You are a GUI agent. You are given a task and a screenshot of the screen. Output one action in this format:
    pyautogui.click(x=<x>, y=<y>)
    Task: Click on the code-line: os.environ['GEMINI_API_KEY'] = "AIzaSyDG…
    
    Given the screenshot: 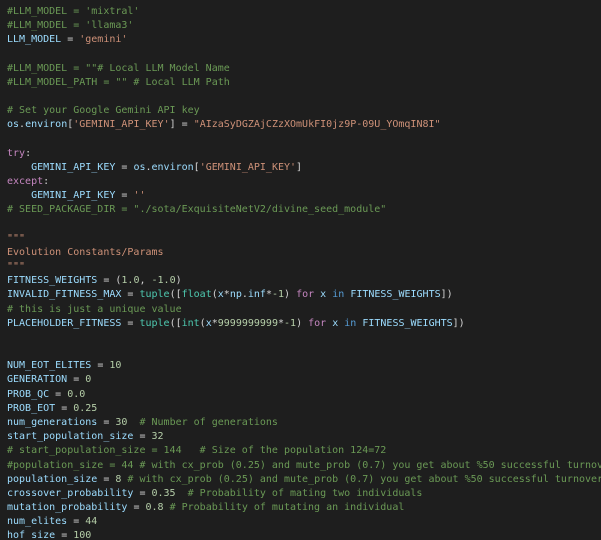 What is the action you would take?
    pyautogui.click(x=304, y=125)
    